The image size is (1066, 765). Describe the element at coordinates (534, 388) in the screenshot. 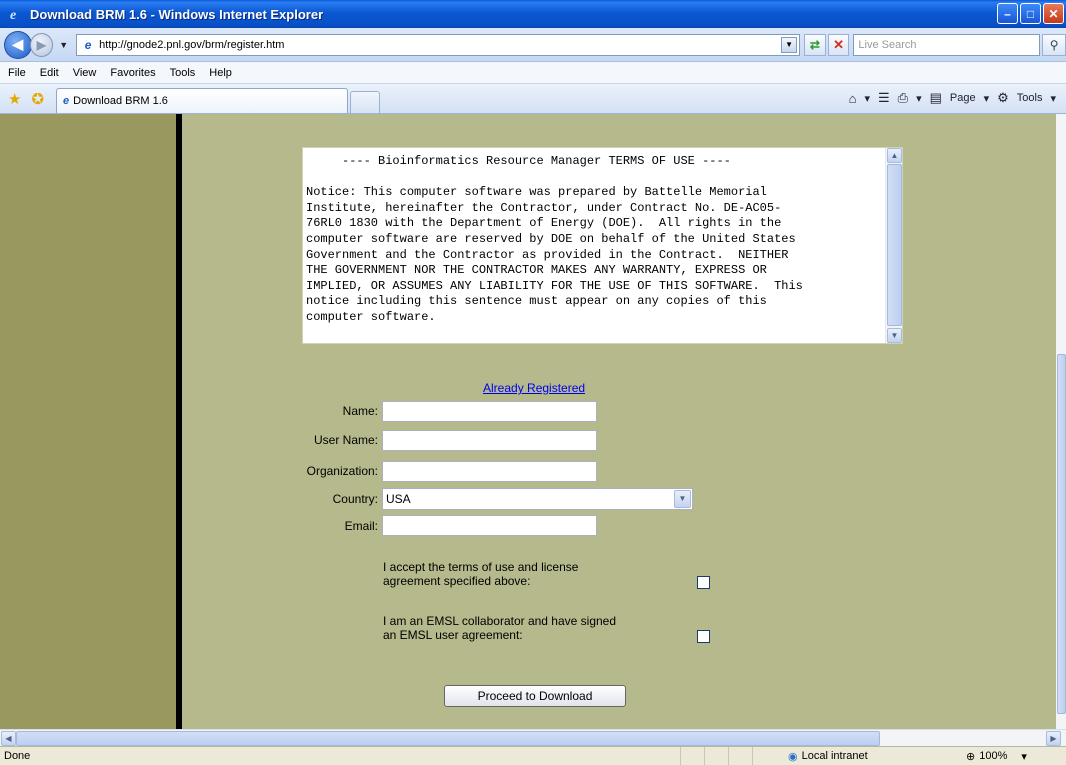

I see `already-registered-link: Already Registered` at that location.